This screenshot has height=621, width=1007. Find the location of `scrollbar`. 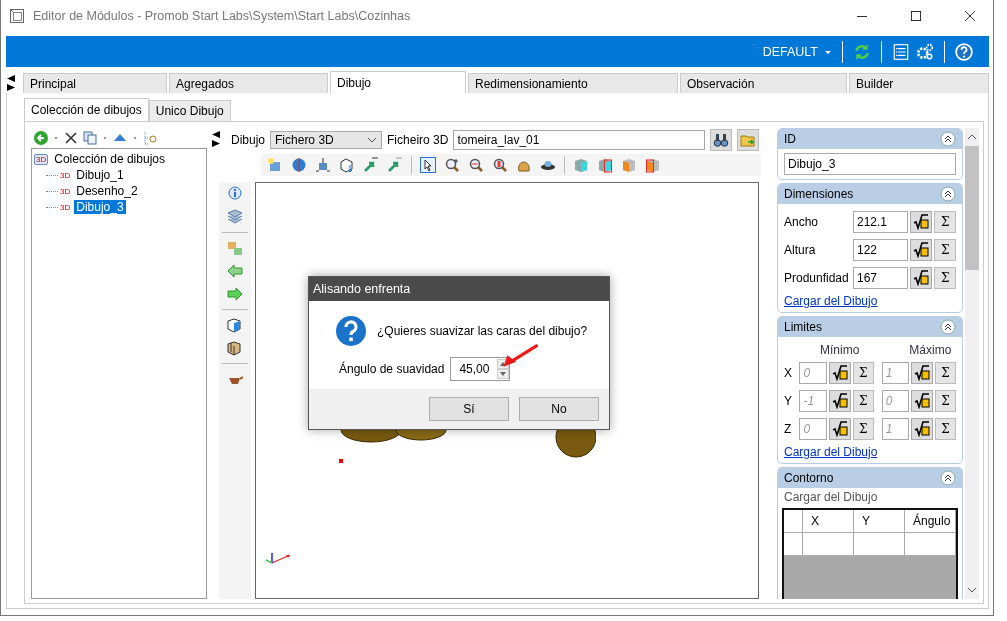

scrollbar is located at coordinates (972, 363).